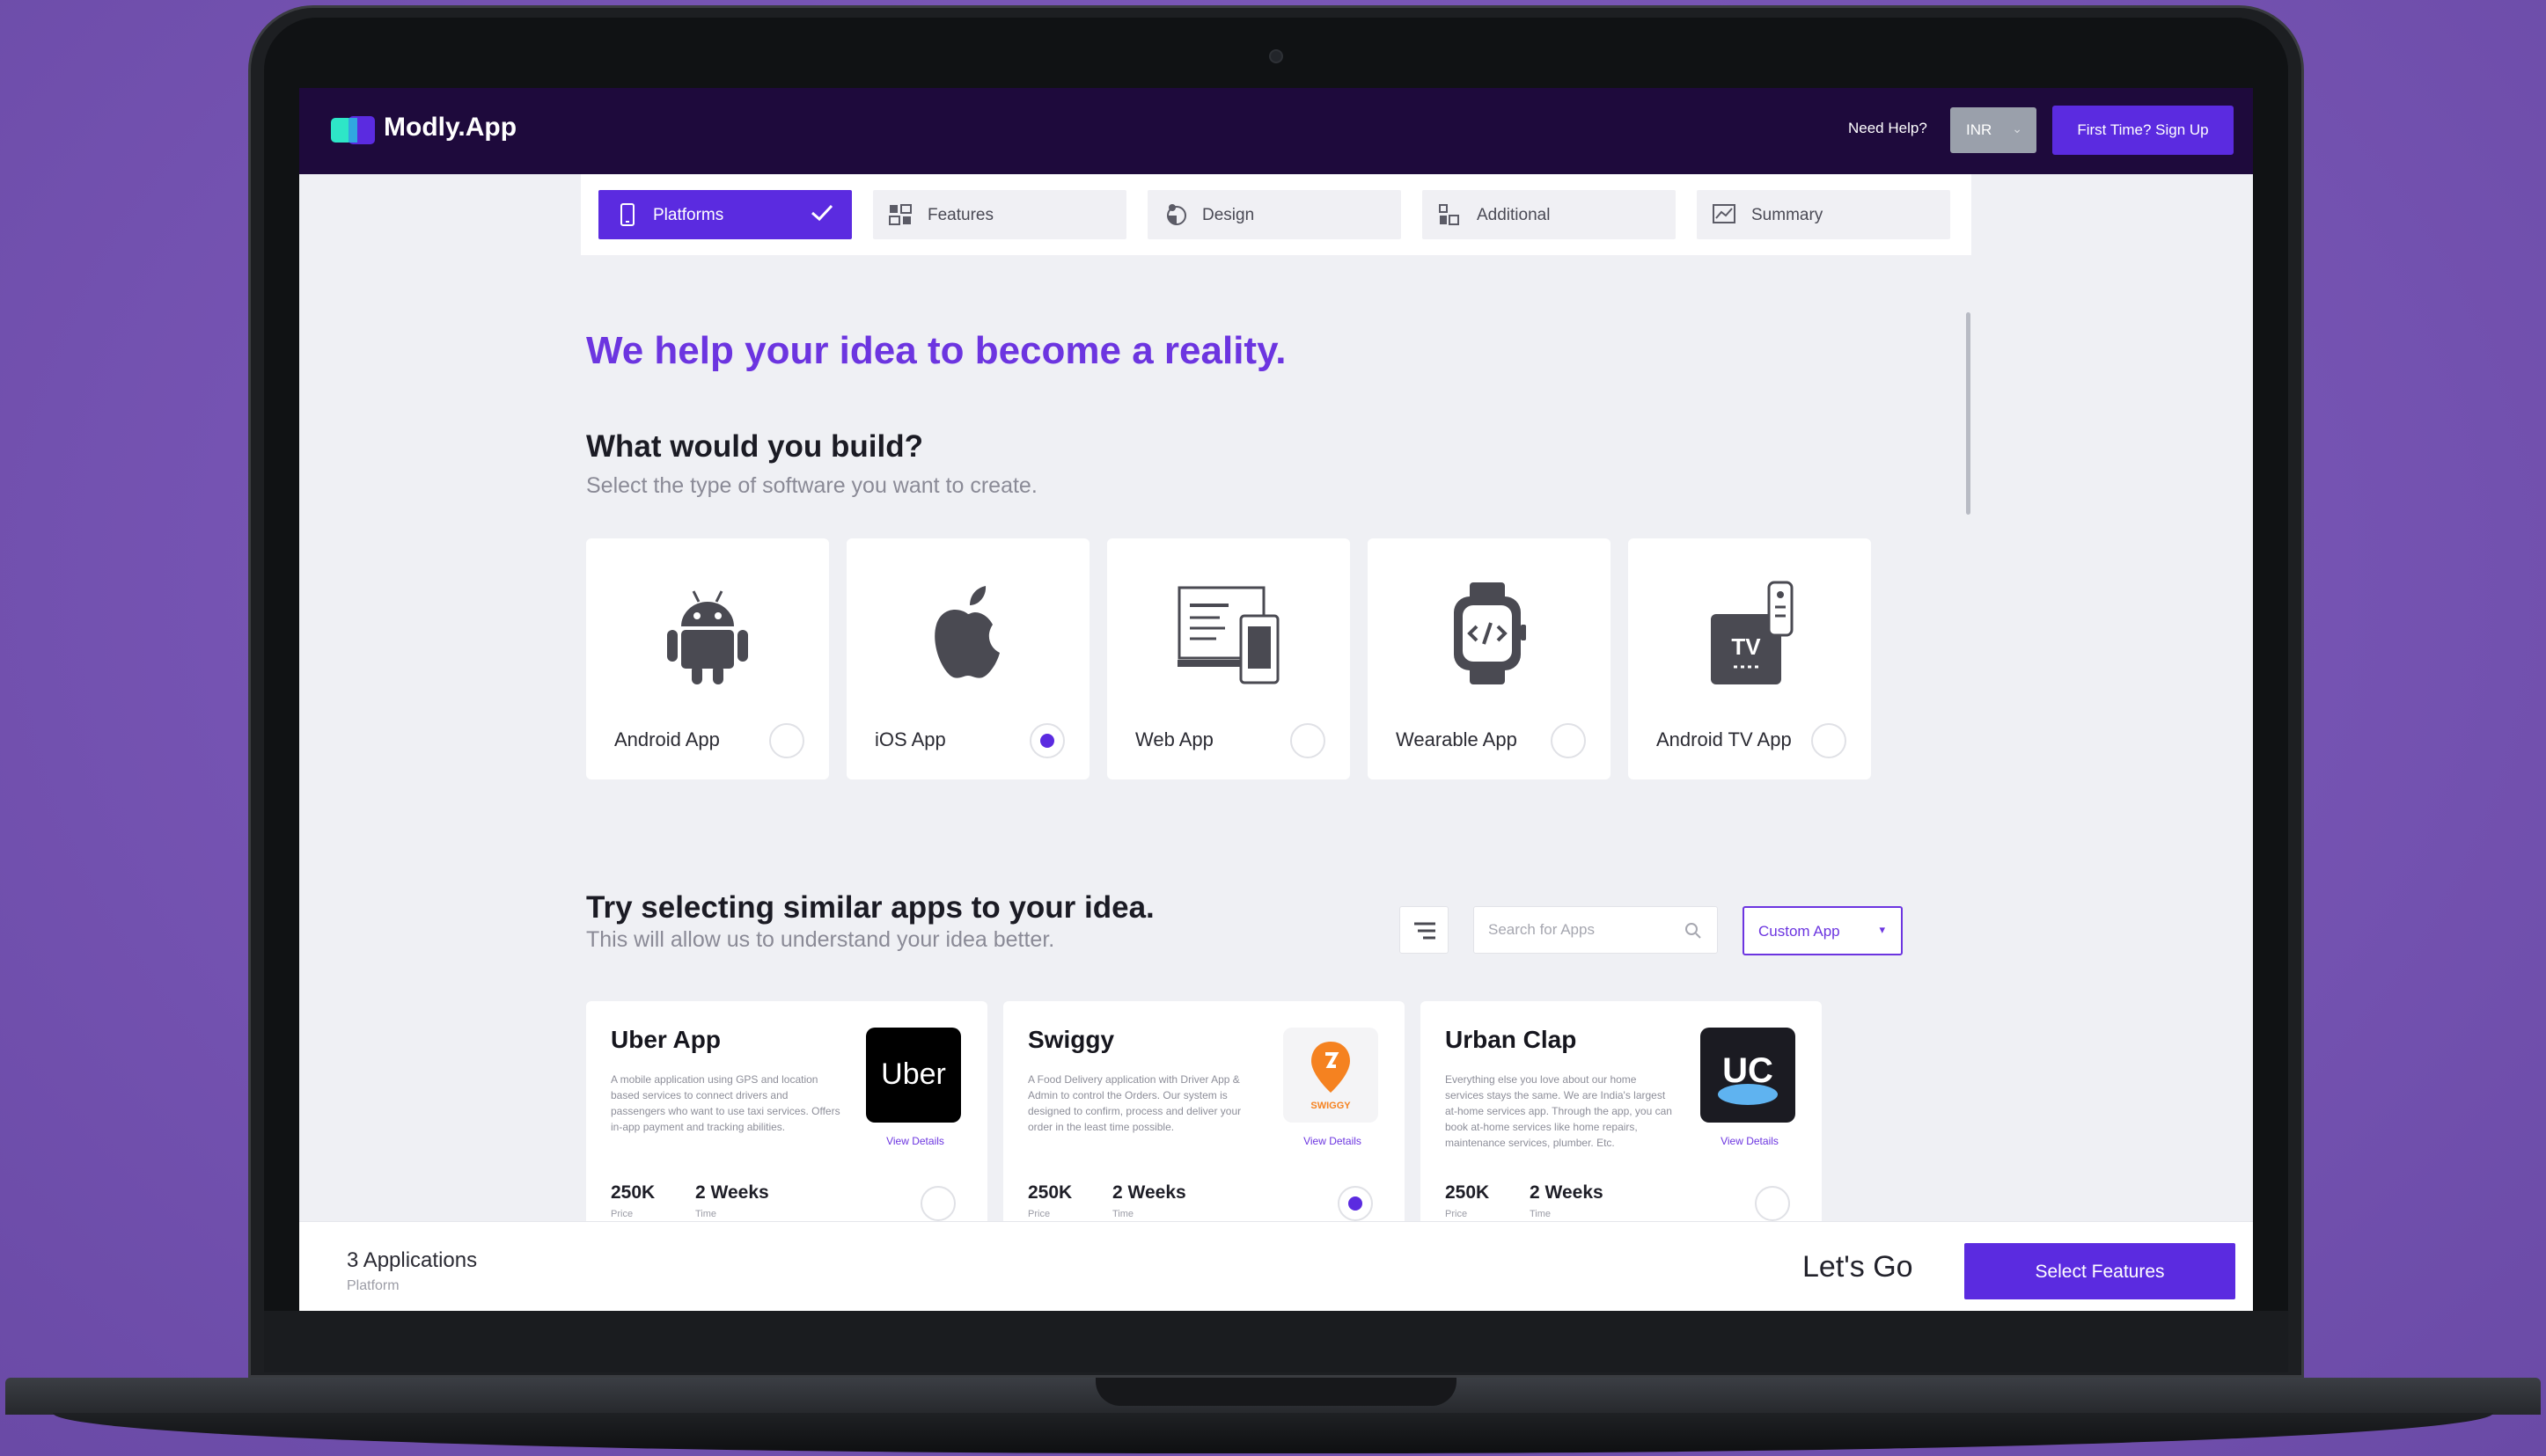  What do you see at coordinates (1752, 632) in the screenshot?
I see `tv-icon: TV` at bounding box center [1752, 632].